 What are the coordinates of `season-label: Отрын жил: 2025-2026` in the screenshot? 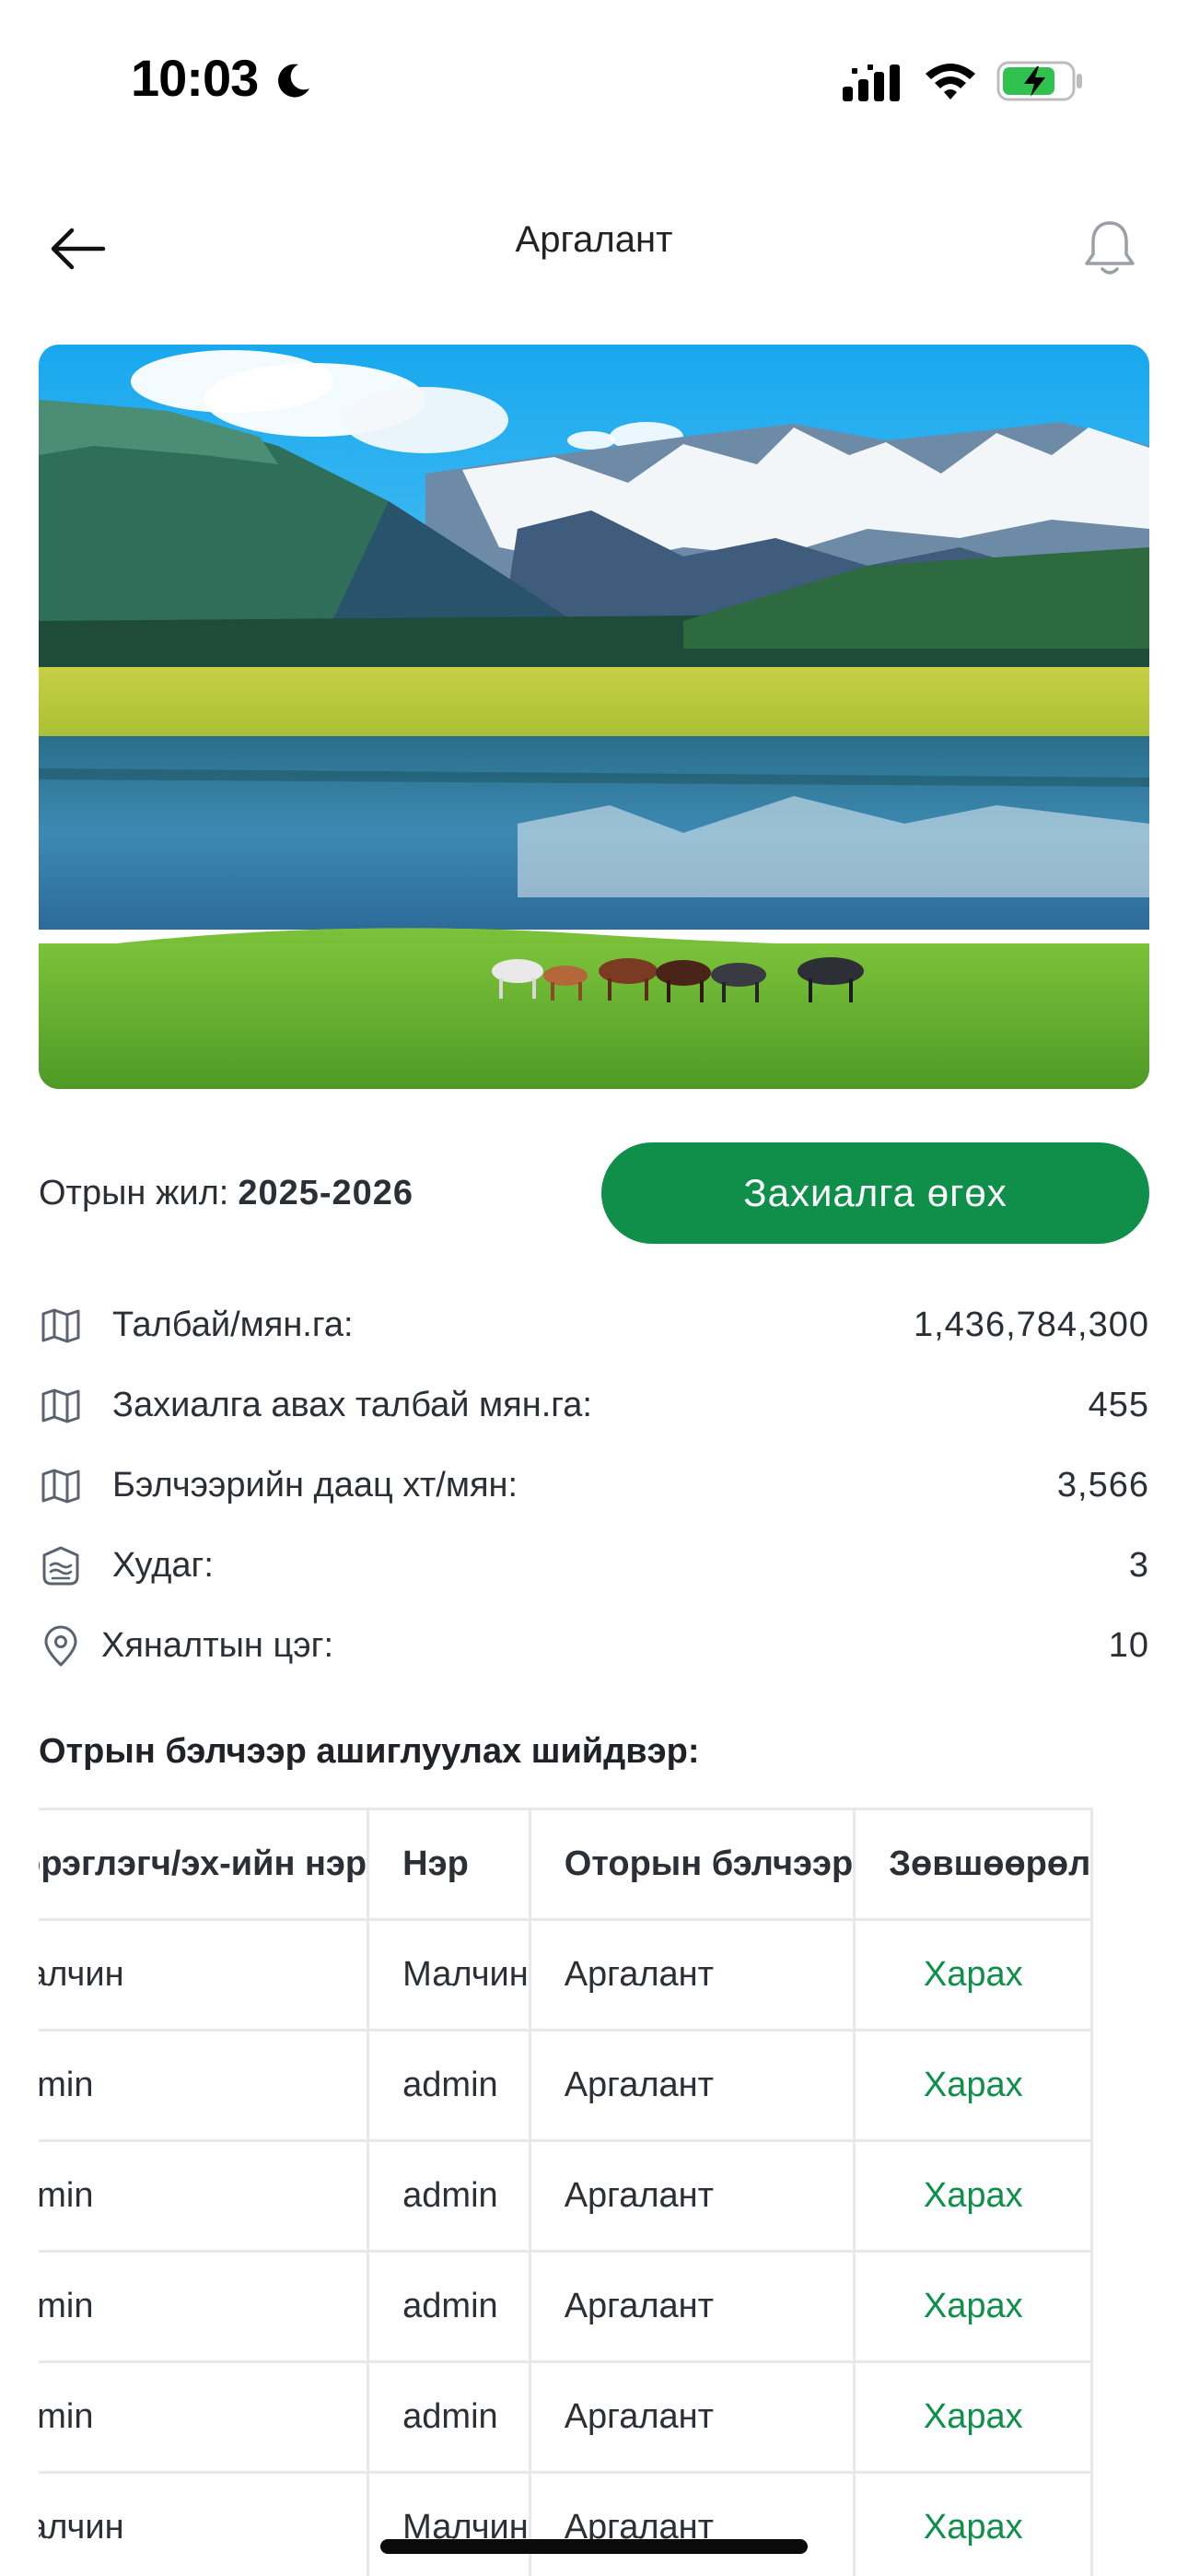 It's located at (226, 1193).